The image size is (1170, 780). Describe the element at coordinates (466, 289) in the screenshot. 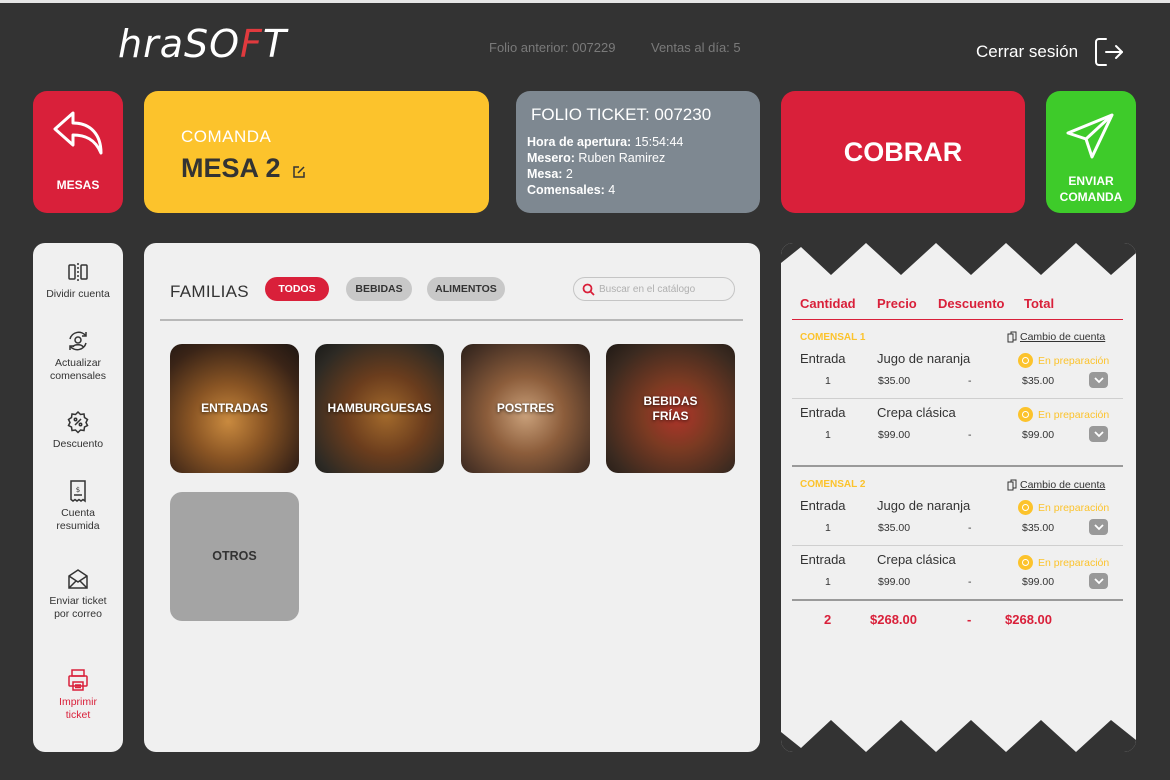

I see `chip-alimentos: ALIMENTOS` at that location.